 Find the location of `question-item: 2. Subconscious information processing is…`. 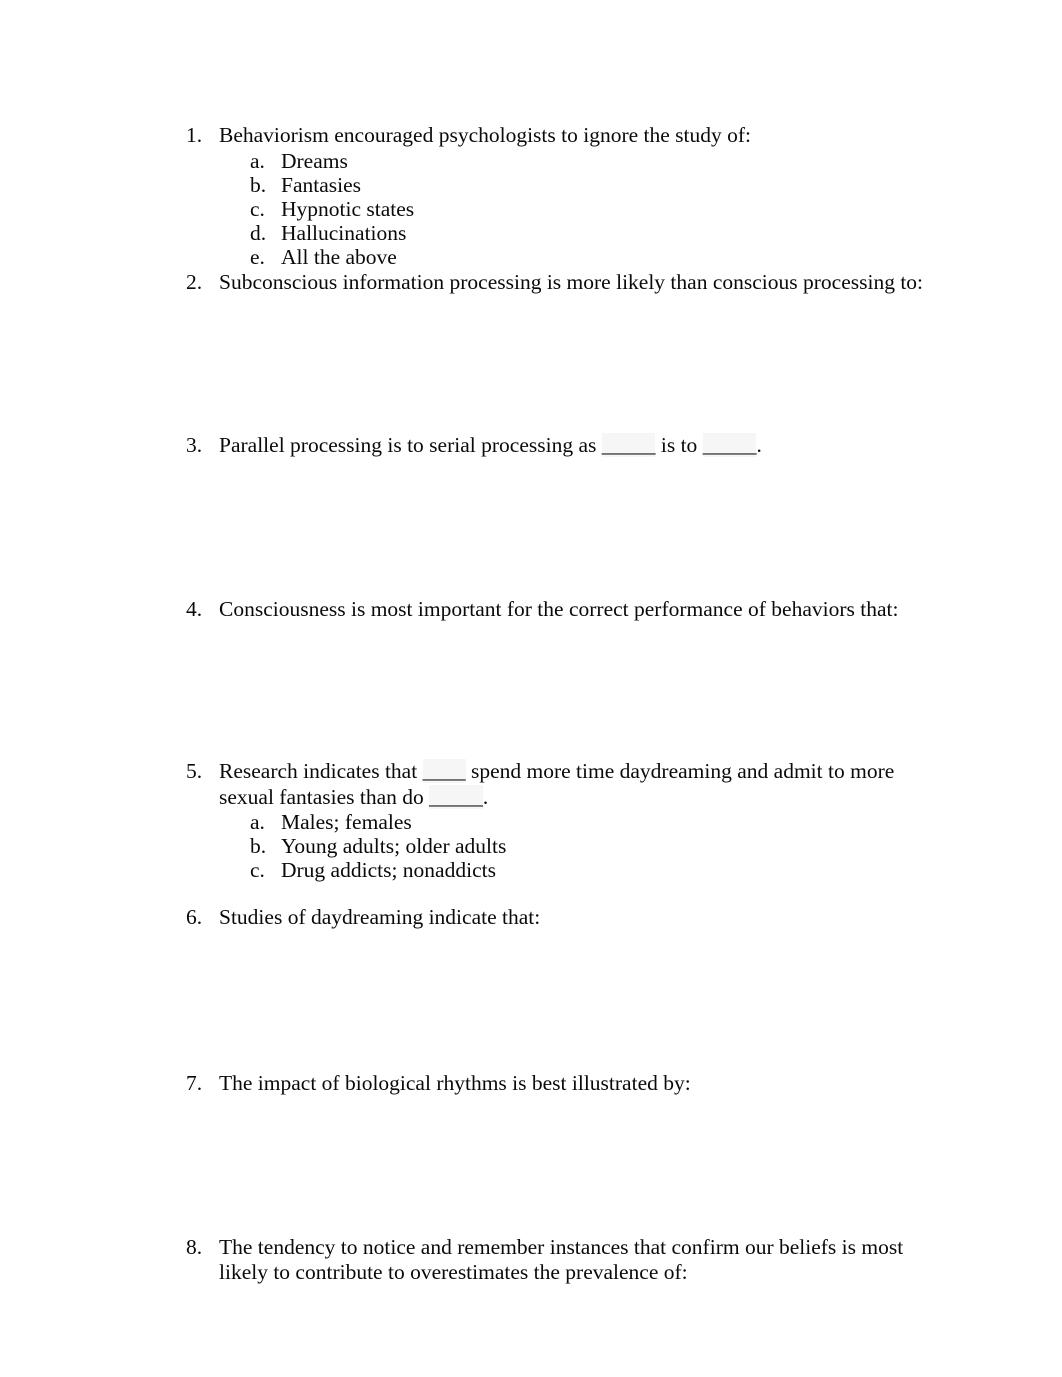

question-item: 2. Subconscious information processing is… is located at coordinates (556, 352).